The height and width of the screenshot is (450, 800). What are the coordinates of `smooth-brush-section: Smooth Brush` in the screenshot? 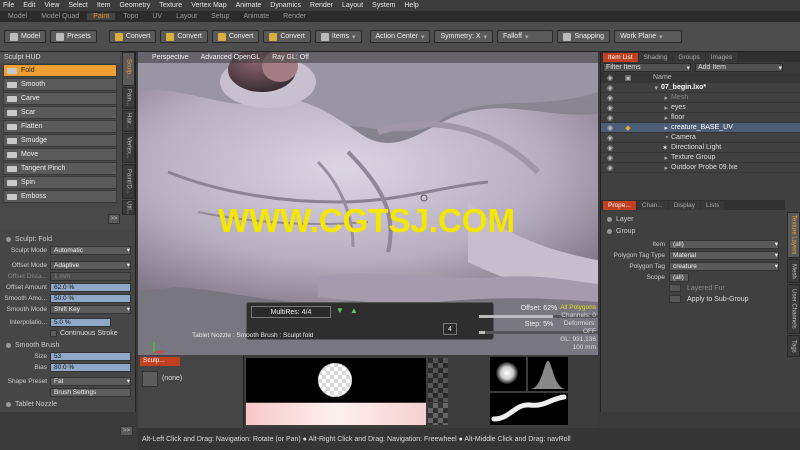 It's located at (67, 345).